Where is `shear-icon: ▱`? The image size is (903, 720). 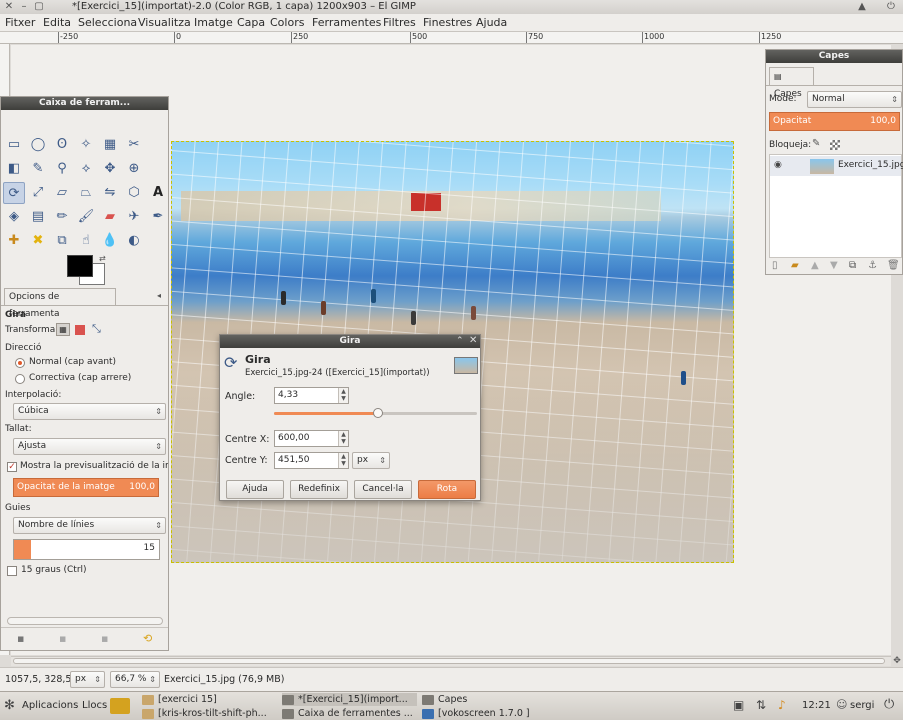
shear-icon: ▱ is located at coordinates (62, 193).